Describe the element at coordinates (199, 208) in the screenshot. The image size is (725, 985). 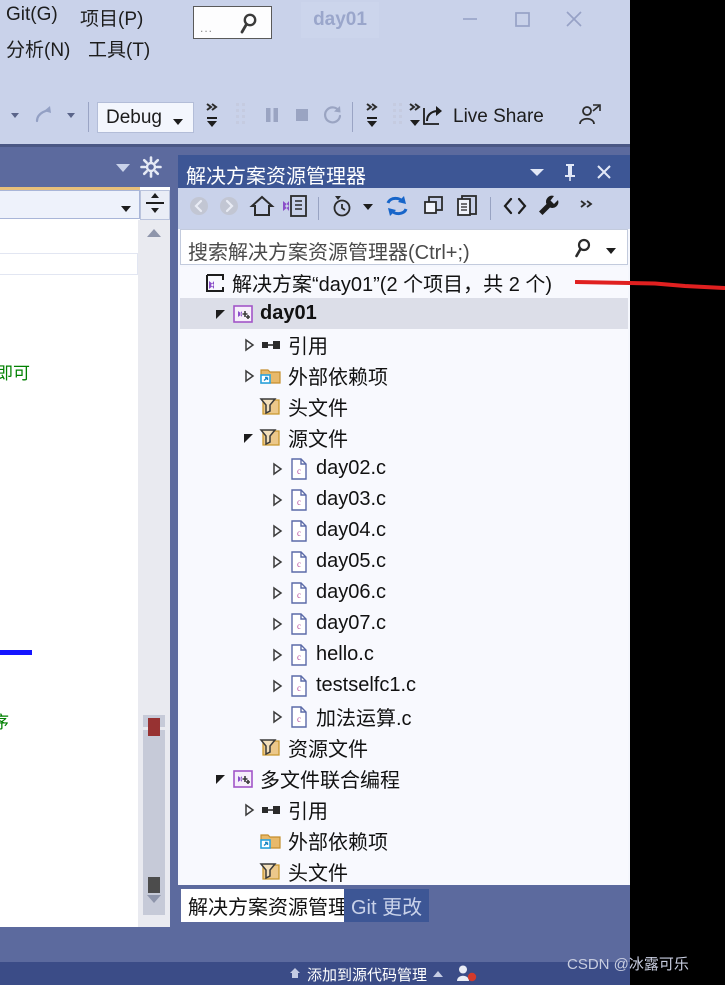
I see `back-button` at that location.